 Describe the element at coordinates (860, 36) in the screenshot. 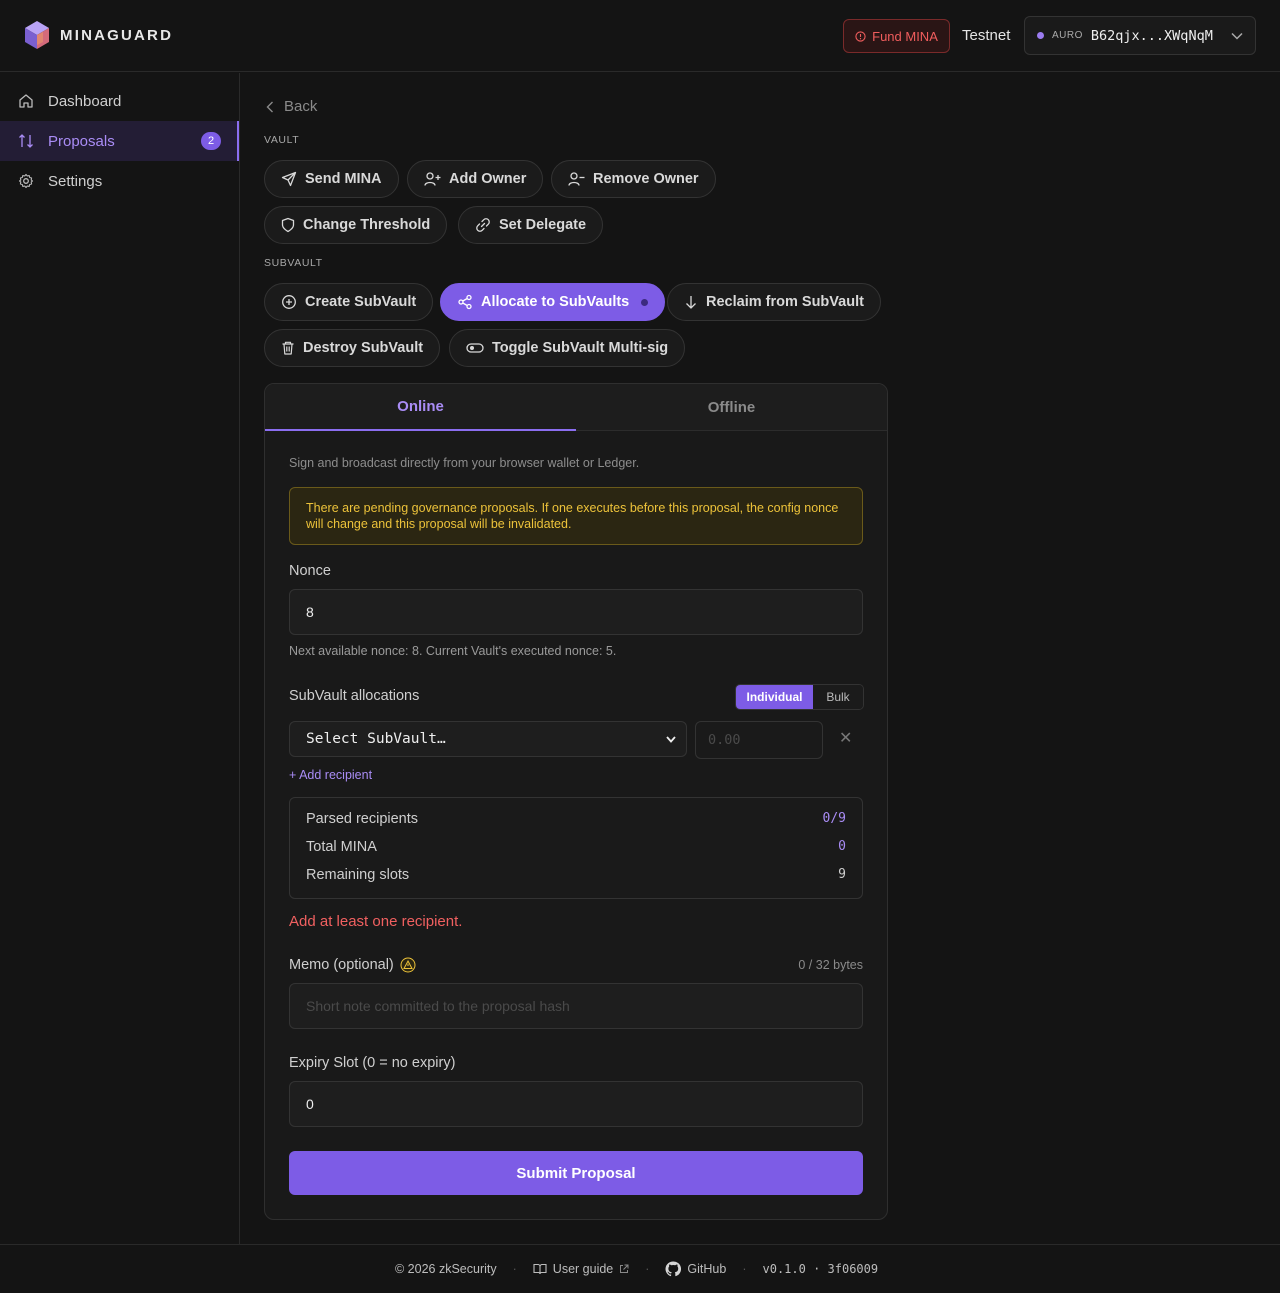

I see `alert-circle-icon` at that location.